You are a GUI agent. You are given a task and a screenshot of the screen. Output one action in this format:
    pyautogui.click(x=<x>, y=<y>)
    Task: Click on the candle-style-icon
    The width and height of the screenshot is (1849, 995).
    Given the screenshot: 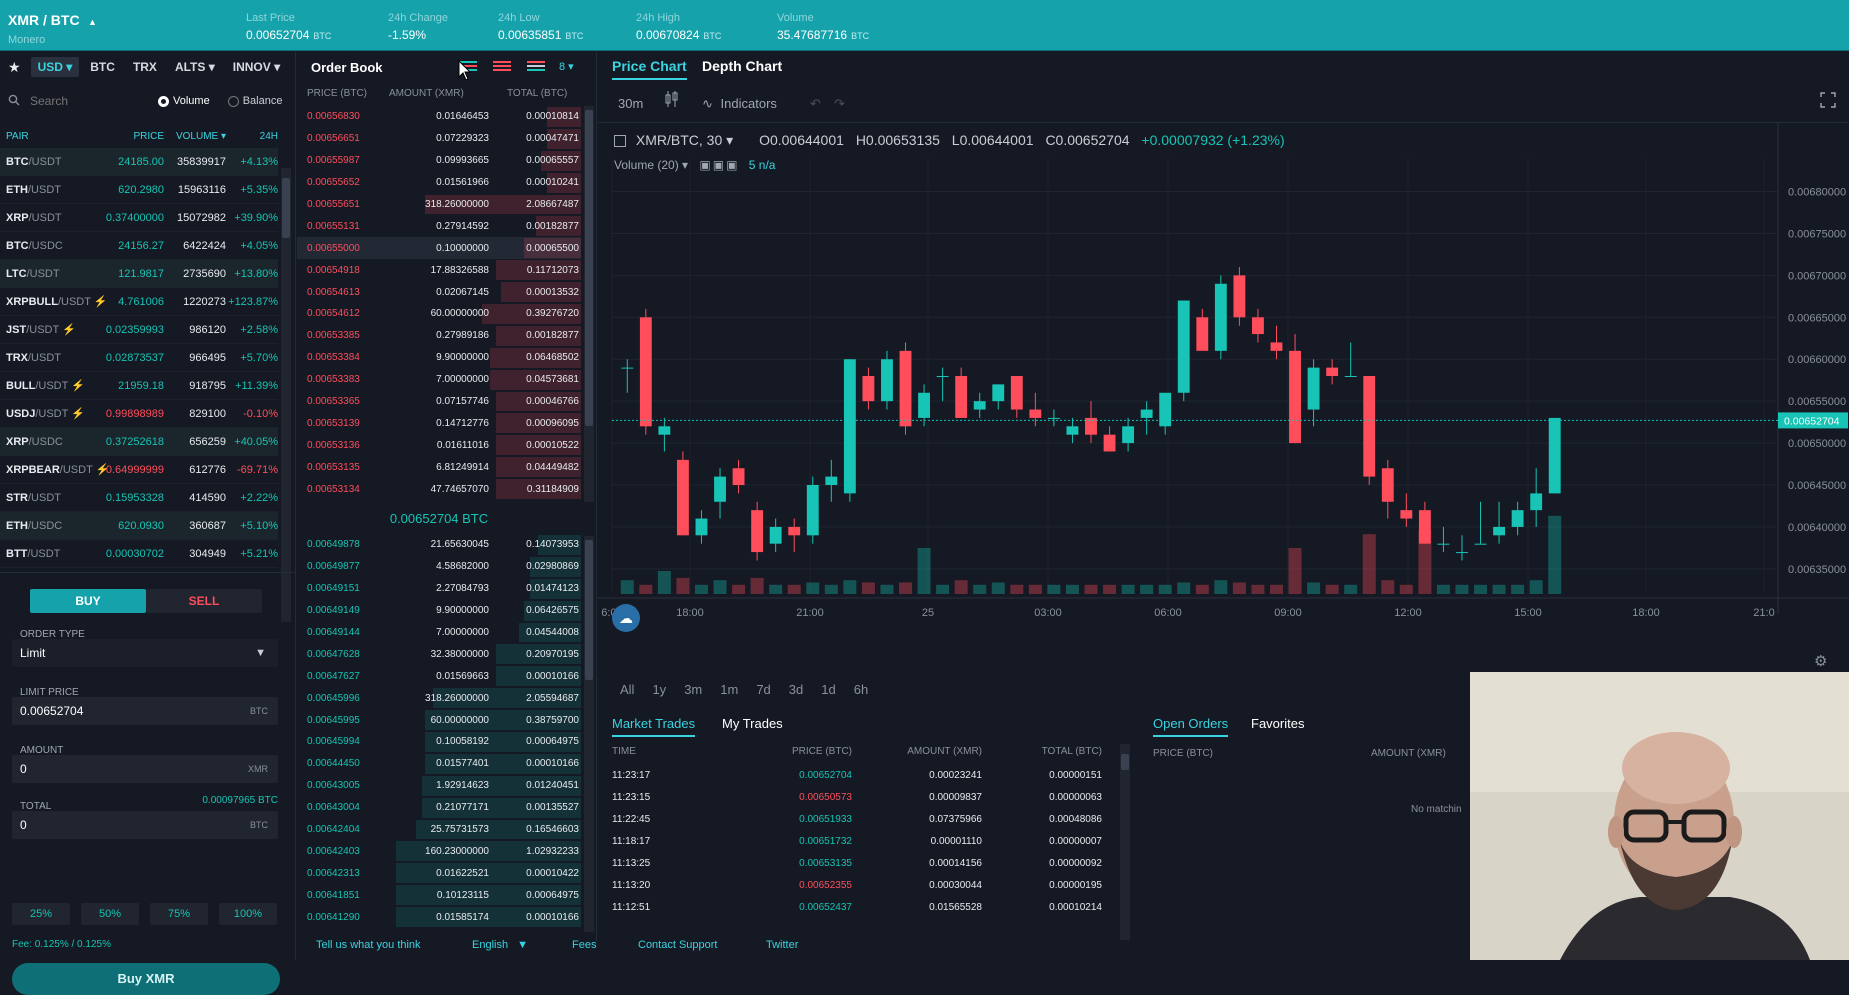 What is the action you would take?
    pyautogui.click(x=672, y=104)
    